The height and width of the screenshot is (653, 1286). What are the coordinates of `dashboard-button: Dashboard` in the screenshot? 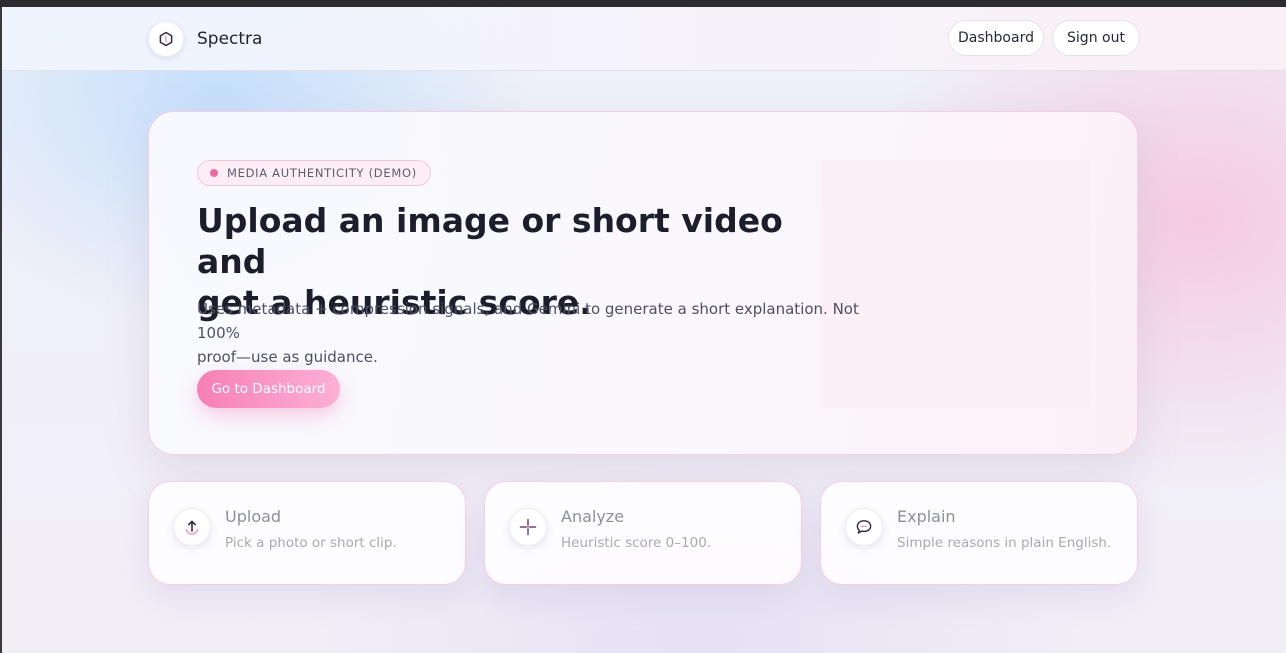 It's located at (996, 38).